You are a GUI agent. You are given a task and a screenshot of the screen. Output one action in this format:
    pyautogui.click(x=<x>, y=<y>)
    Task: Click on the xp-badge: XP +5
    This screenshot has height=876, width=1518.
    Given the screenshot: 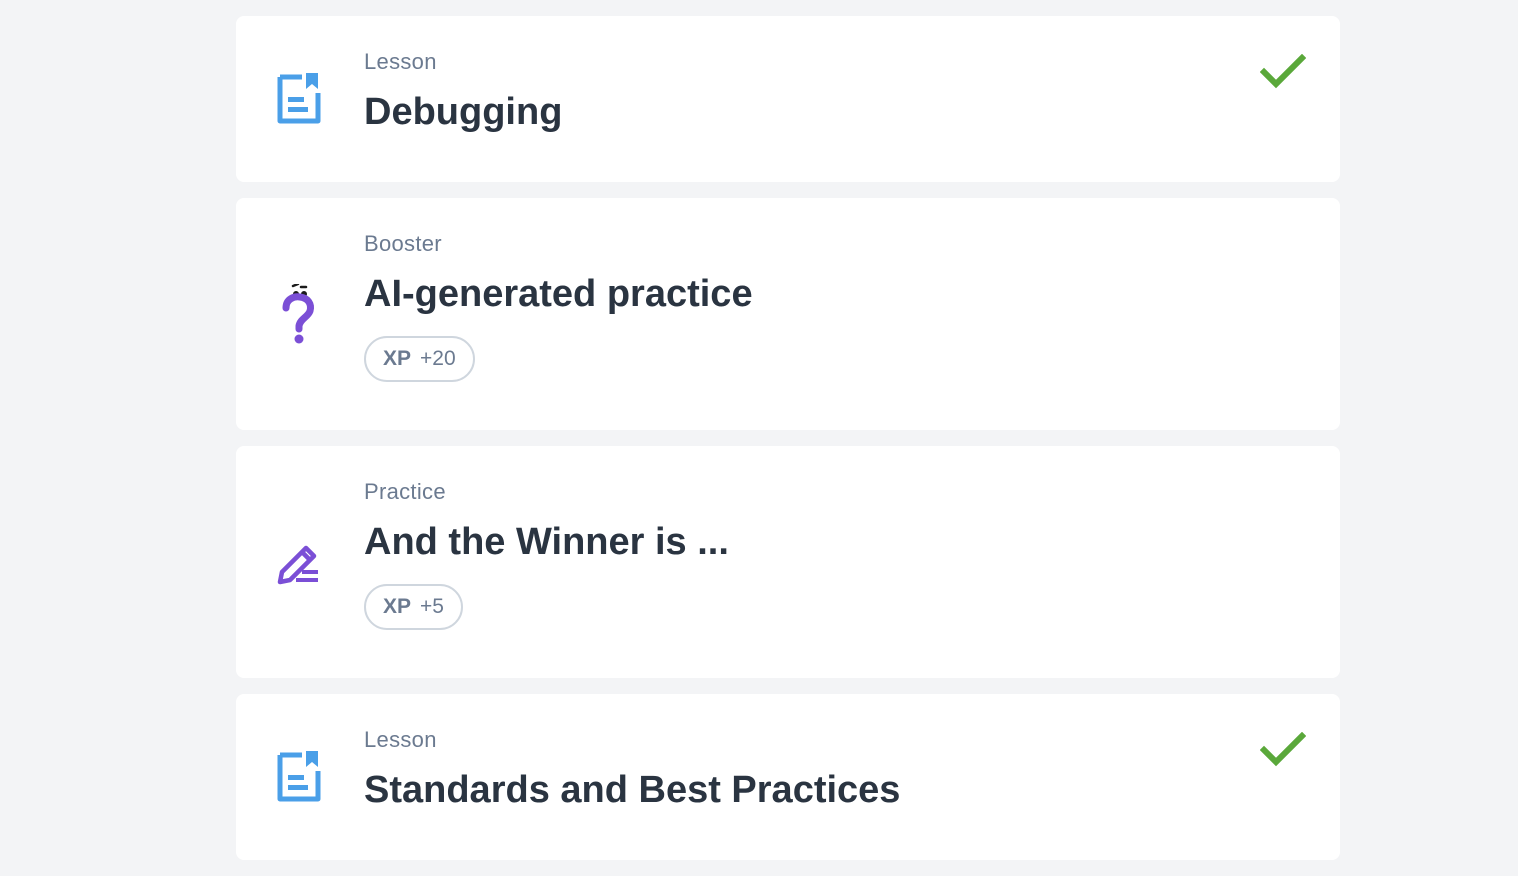 What is the action you would take?
    pyautogui.click(x=413, y=607)
    